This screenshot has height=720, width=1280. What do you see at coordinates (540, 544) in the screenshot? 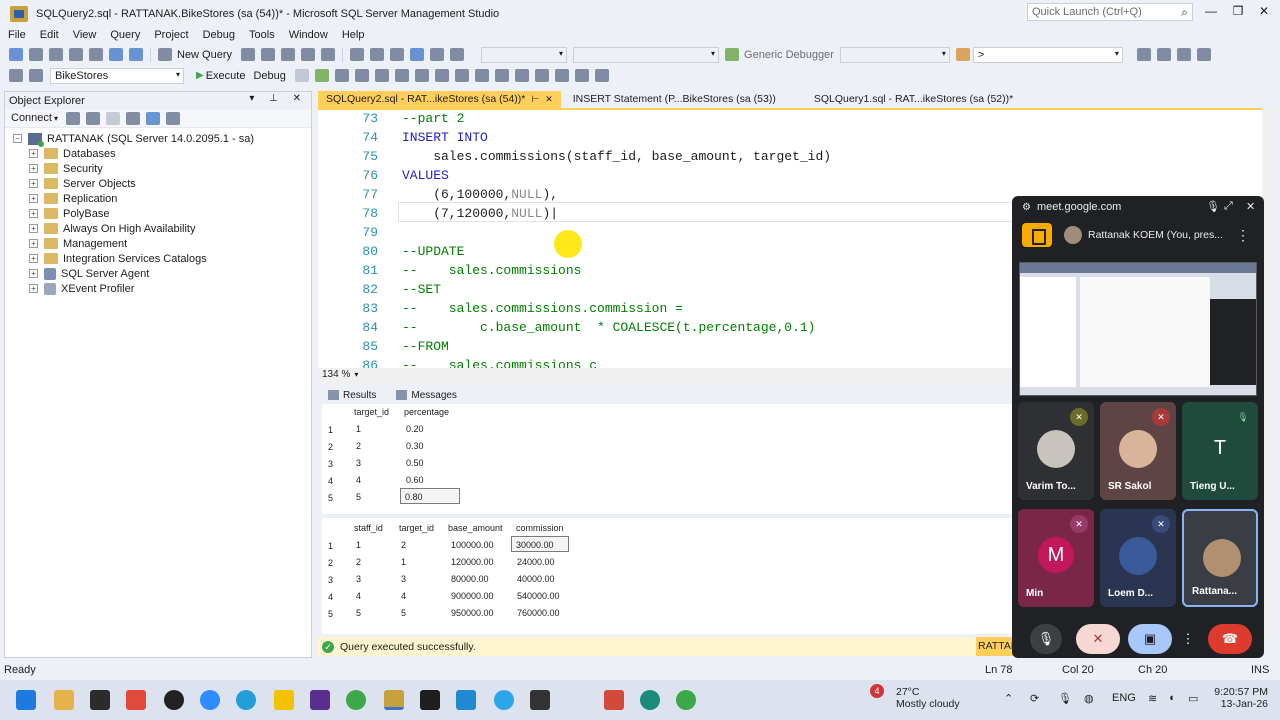
I see `selected-table-cell: 30000.00` at bounding box center [540, 544].